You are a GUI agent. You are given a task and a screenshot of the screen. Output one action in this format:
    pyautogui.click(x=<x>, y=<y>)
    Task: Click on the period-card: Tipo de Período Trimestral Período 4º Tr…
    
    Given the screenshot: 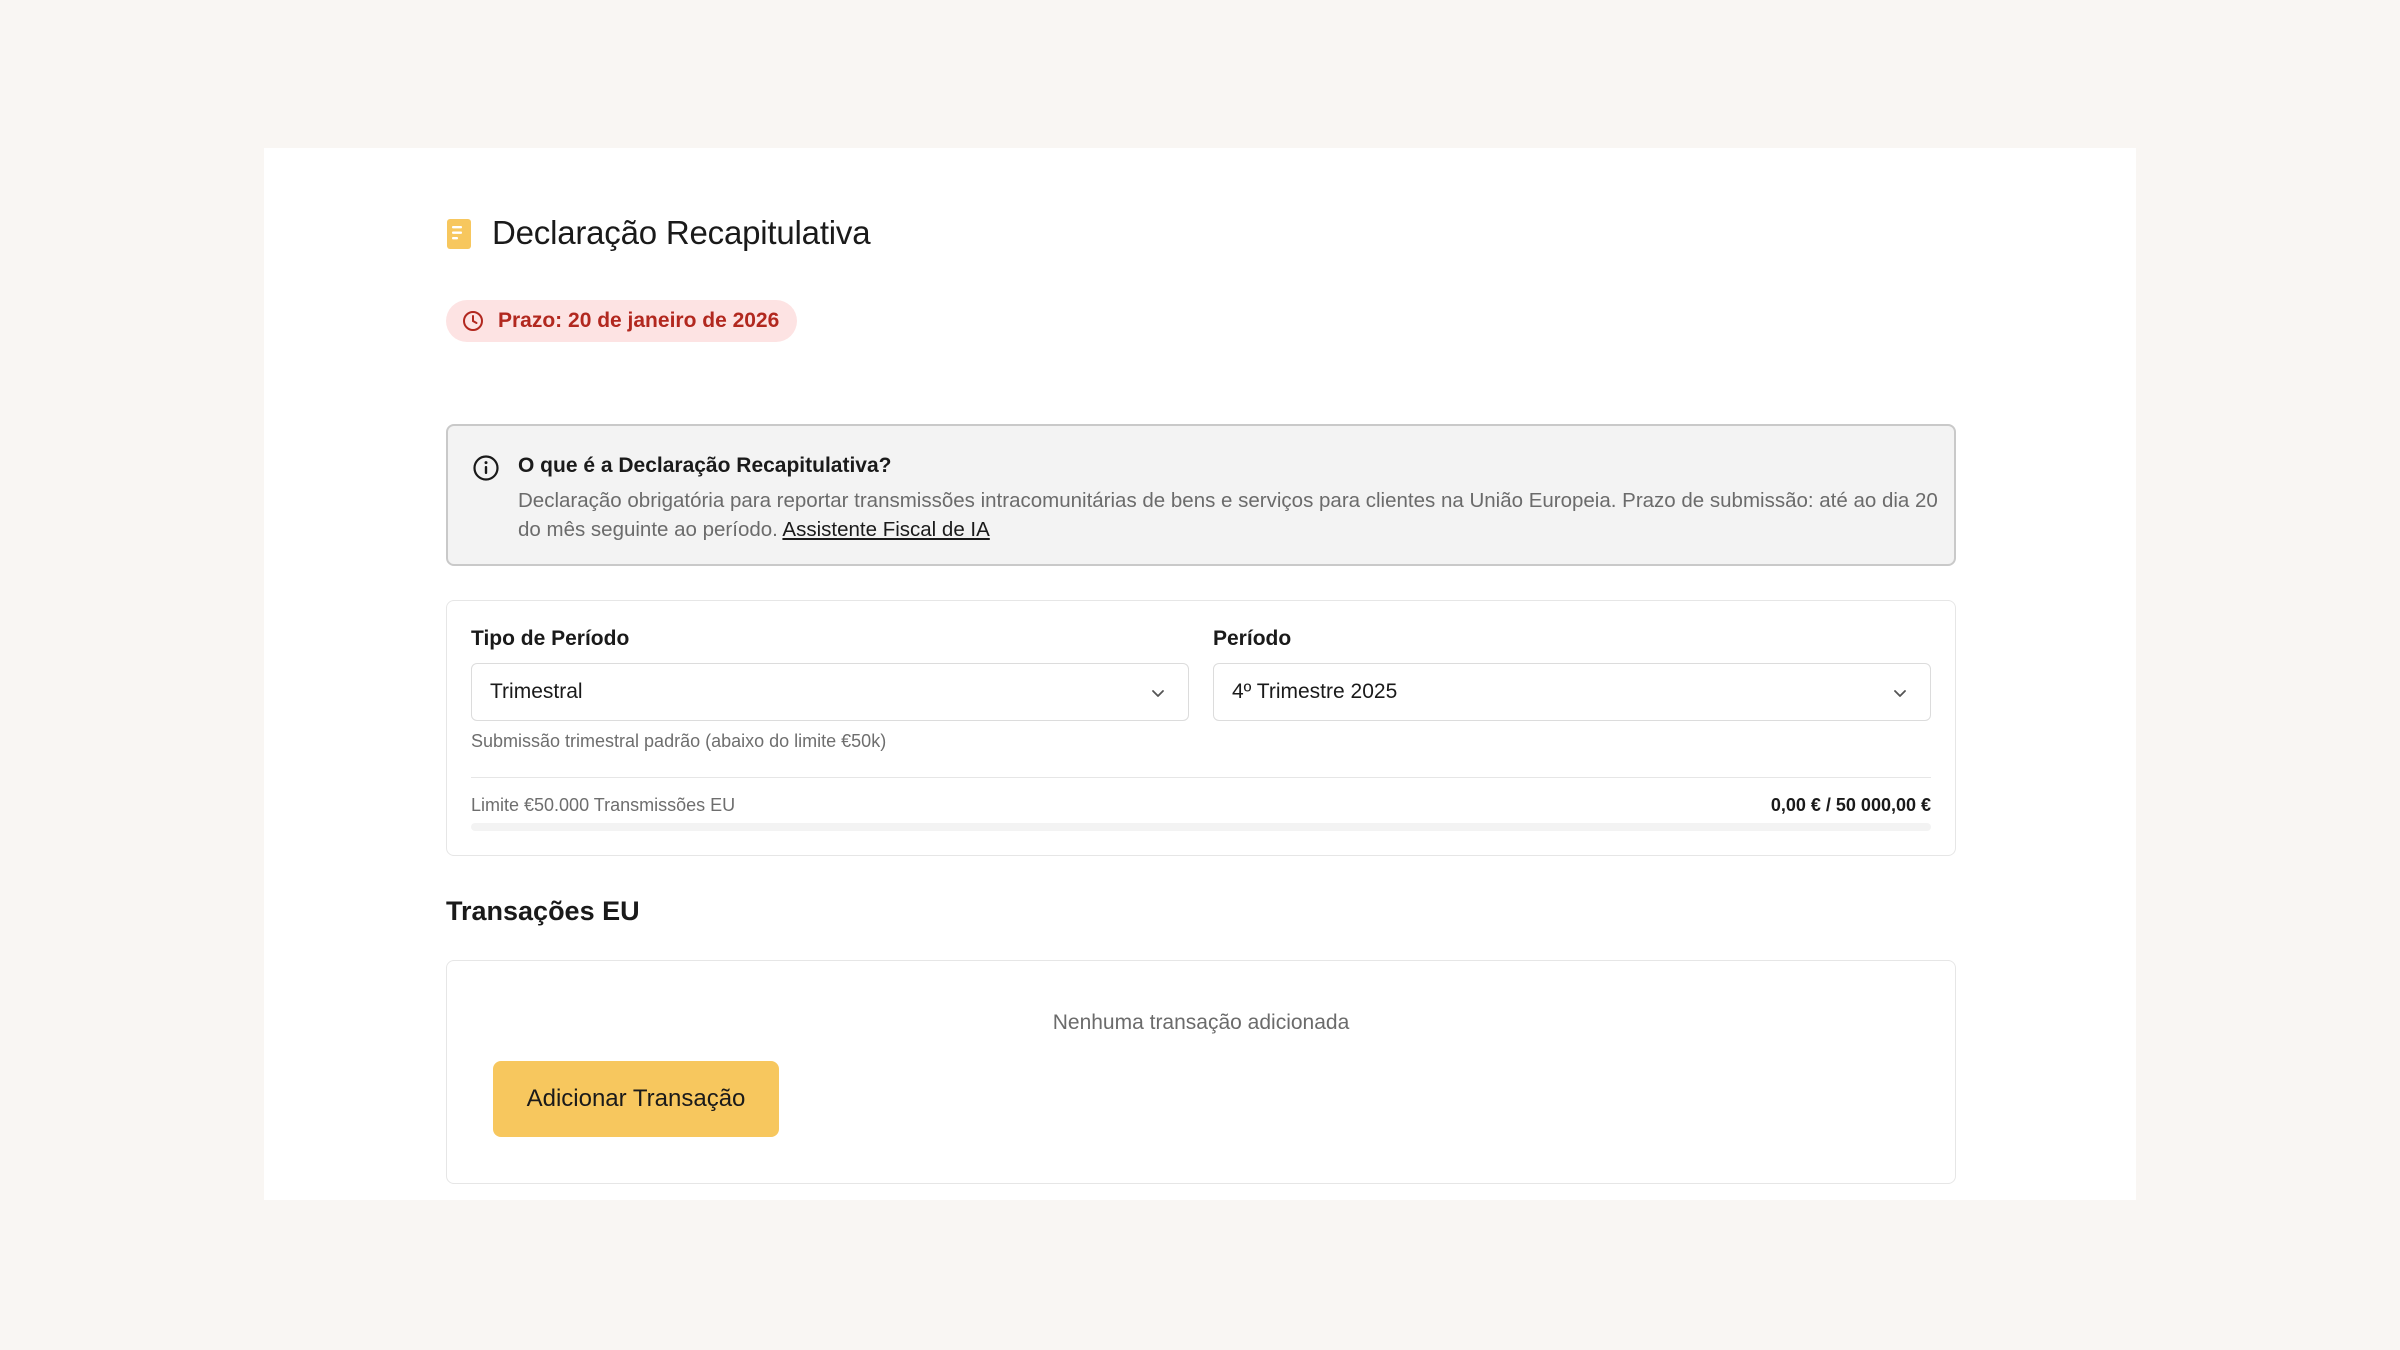 What is the action you would take?
    pyautogui.click(x=1201, y=728)
    